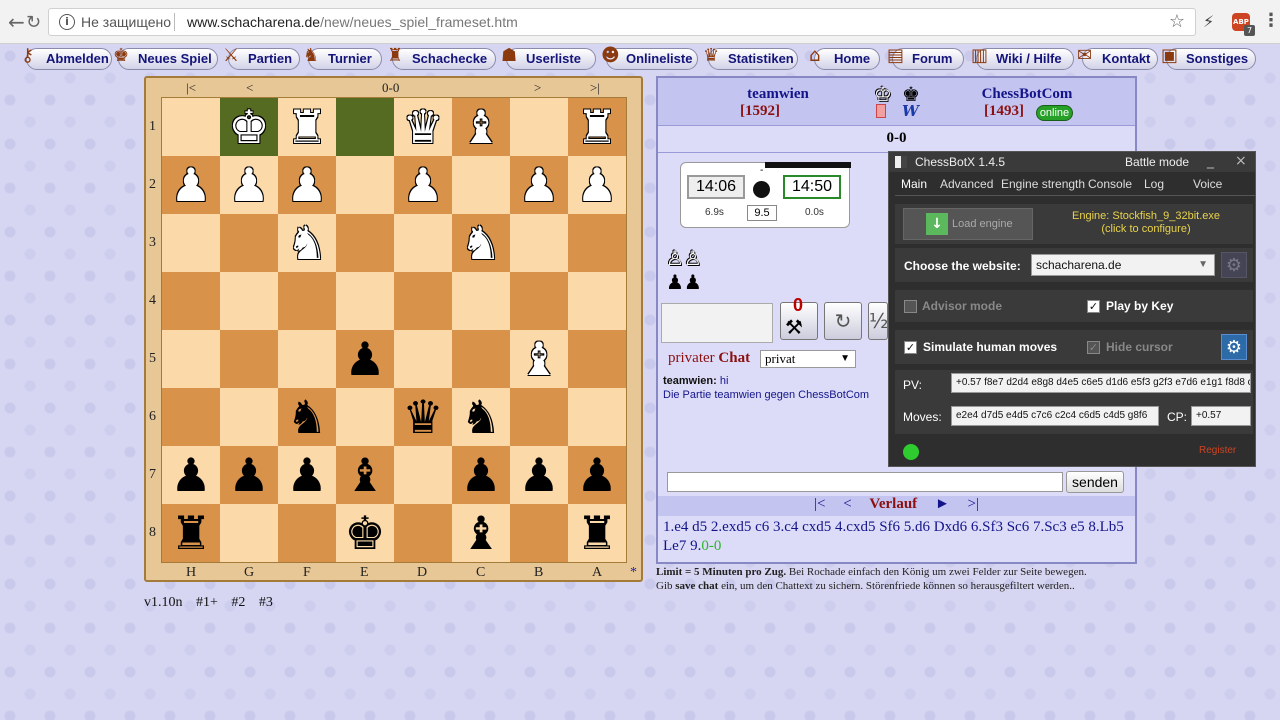  What do you see at coordinates (480, 417) in the screenshot?
I see `black-knight-icon: ♞` at bounding box center [480, 417].